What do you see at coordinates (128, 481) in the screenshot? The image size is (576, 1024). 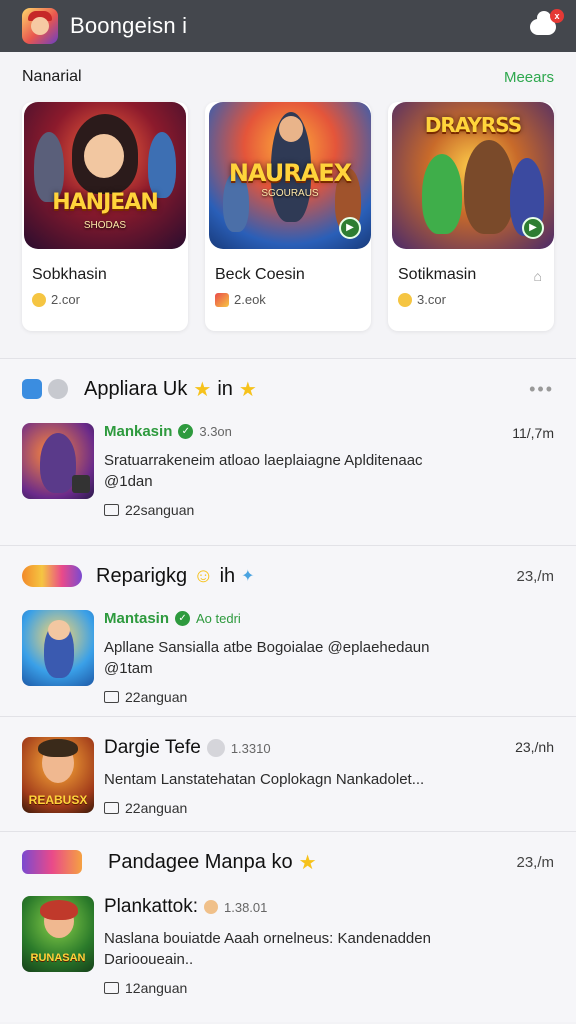 I see `item-description-extra: @1dan` at bounding box center [128, 481].